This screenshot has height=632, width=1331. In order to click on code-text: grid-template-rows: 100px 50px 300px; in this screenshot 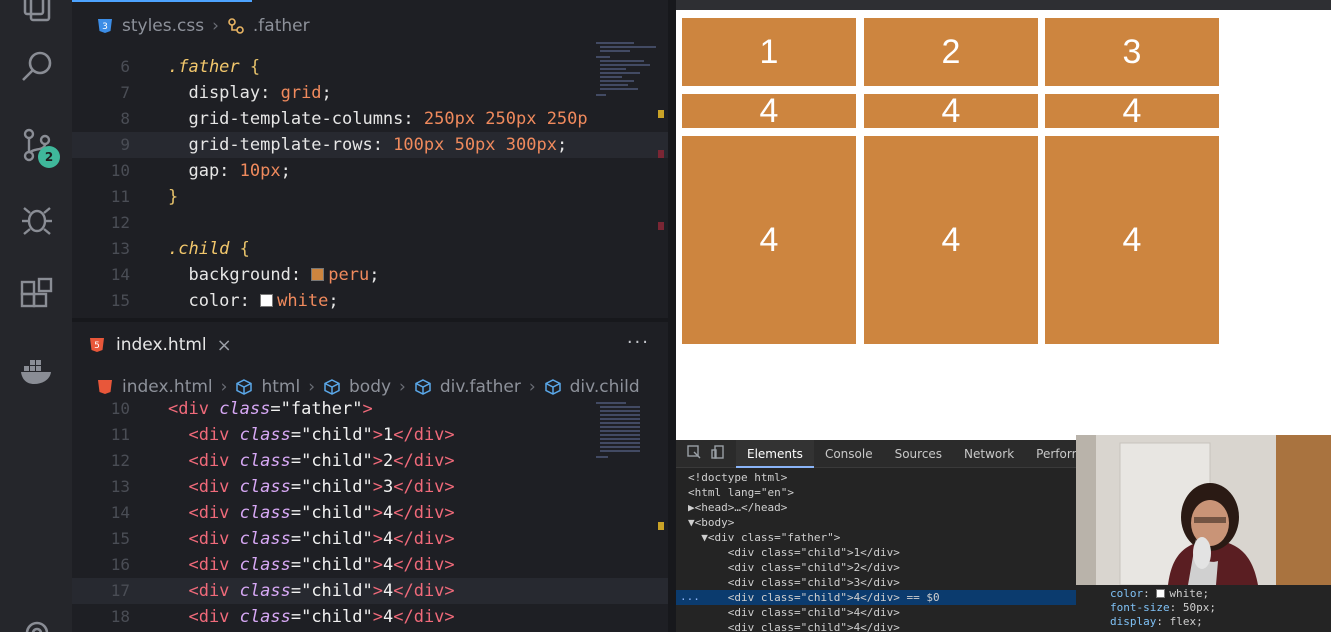, I will do `click(367, 145)`.